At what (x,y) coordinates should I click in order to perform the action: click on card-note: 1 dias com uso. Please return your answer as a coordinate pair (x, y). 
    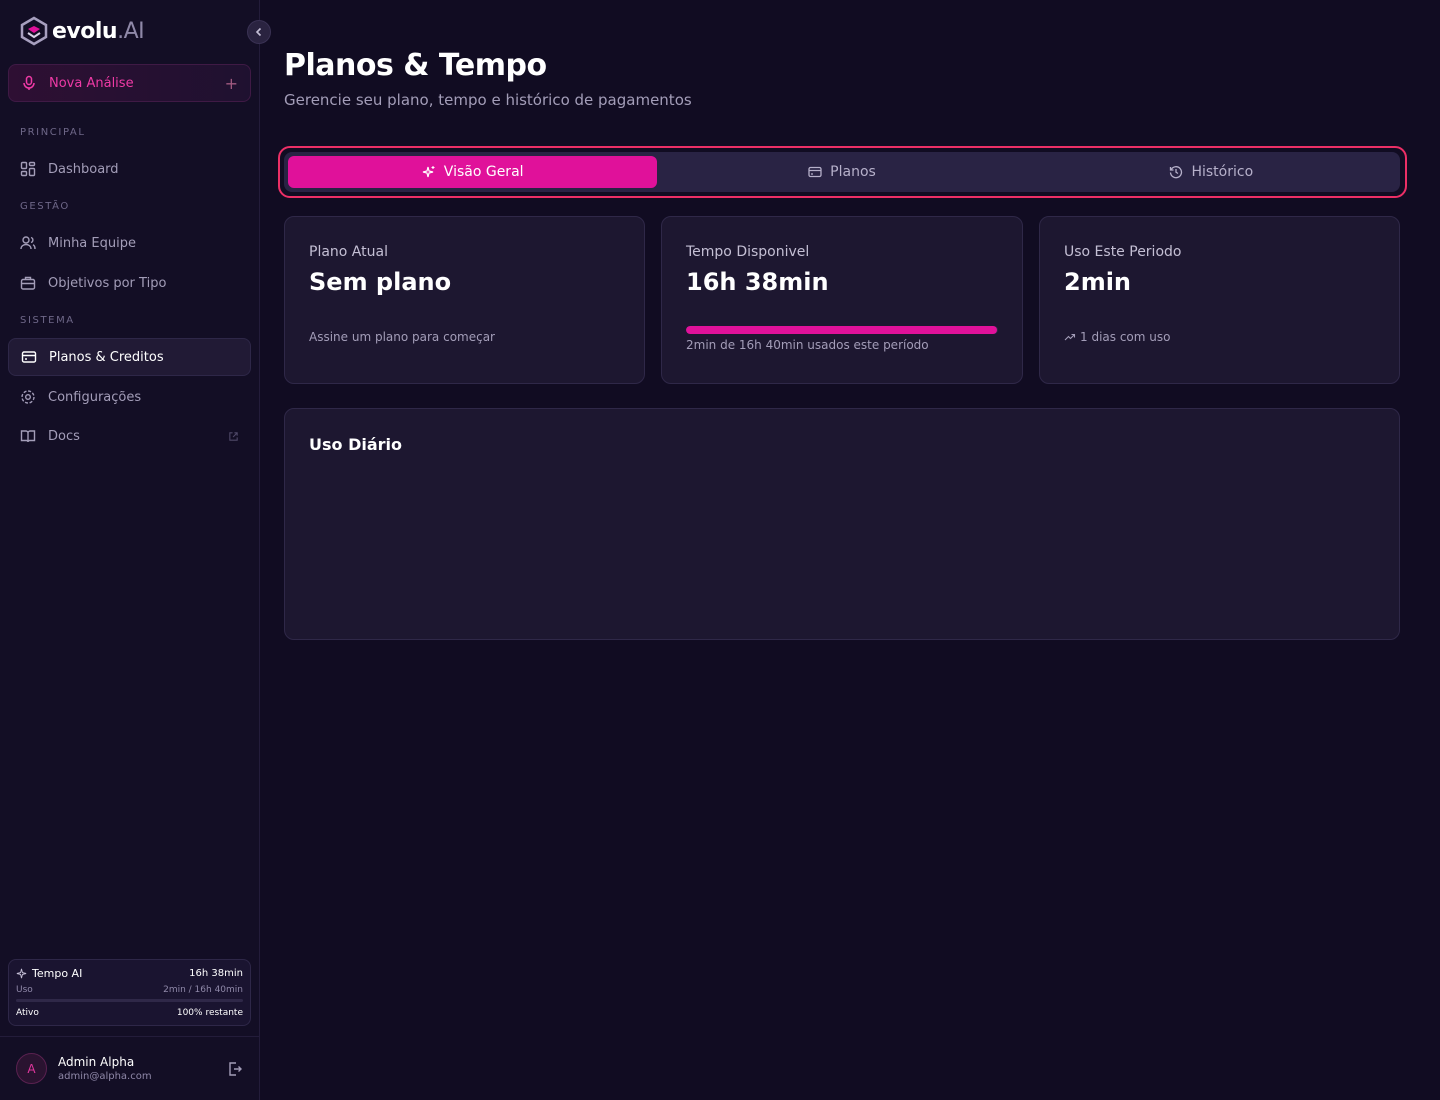
    Looking at the image, I should click on (1125, 337).